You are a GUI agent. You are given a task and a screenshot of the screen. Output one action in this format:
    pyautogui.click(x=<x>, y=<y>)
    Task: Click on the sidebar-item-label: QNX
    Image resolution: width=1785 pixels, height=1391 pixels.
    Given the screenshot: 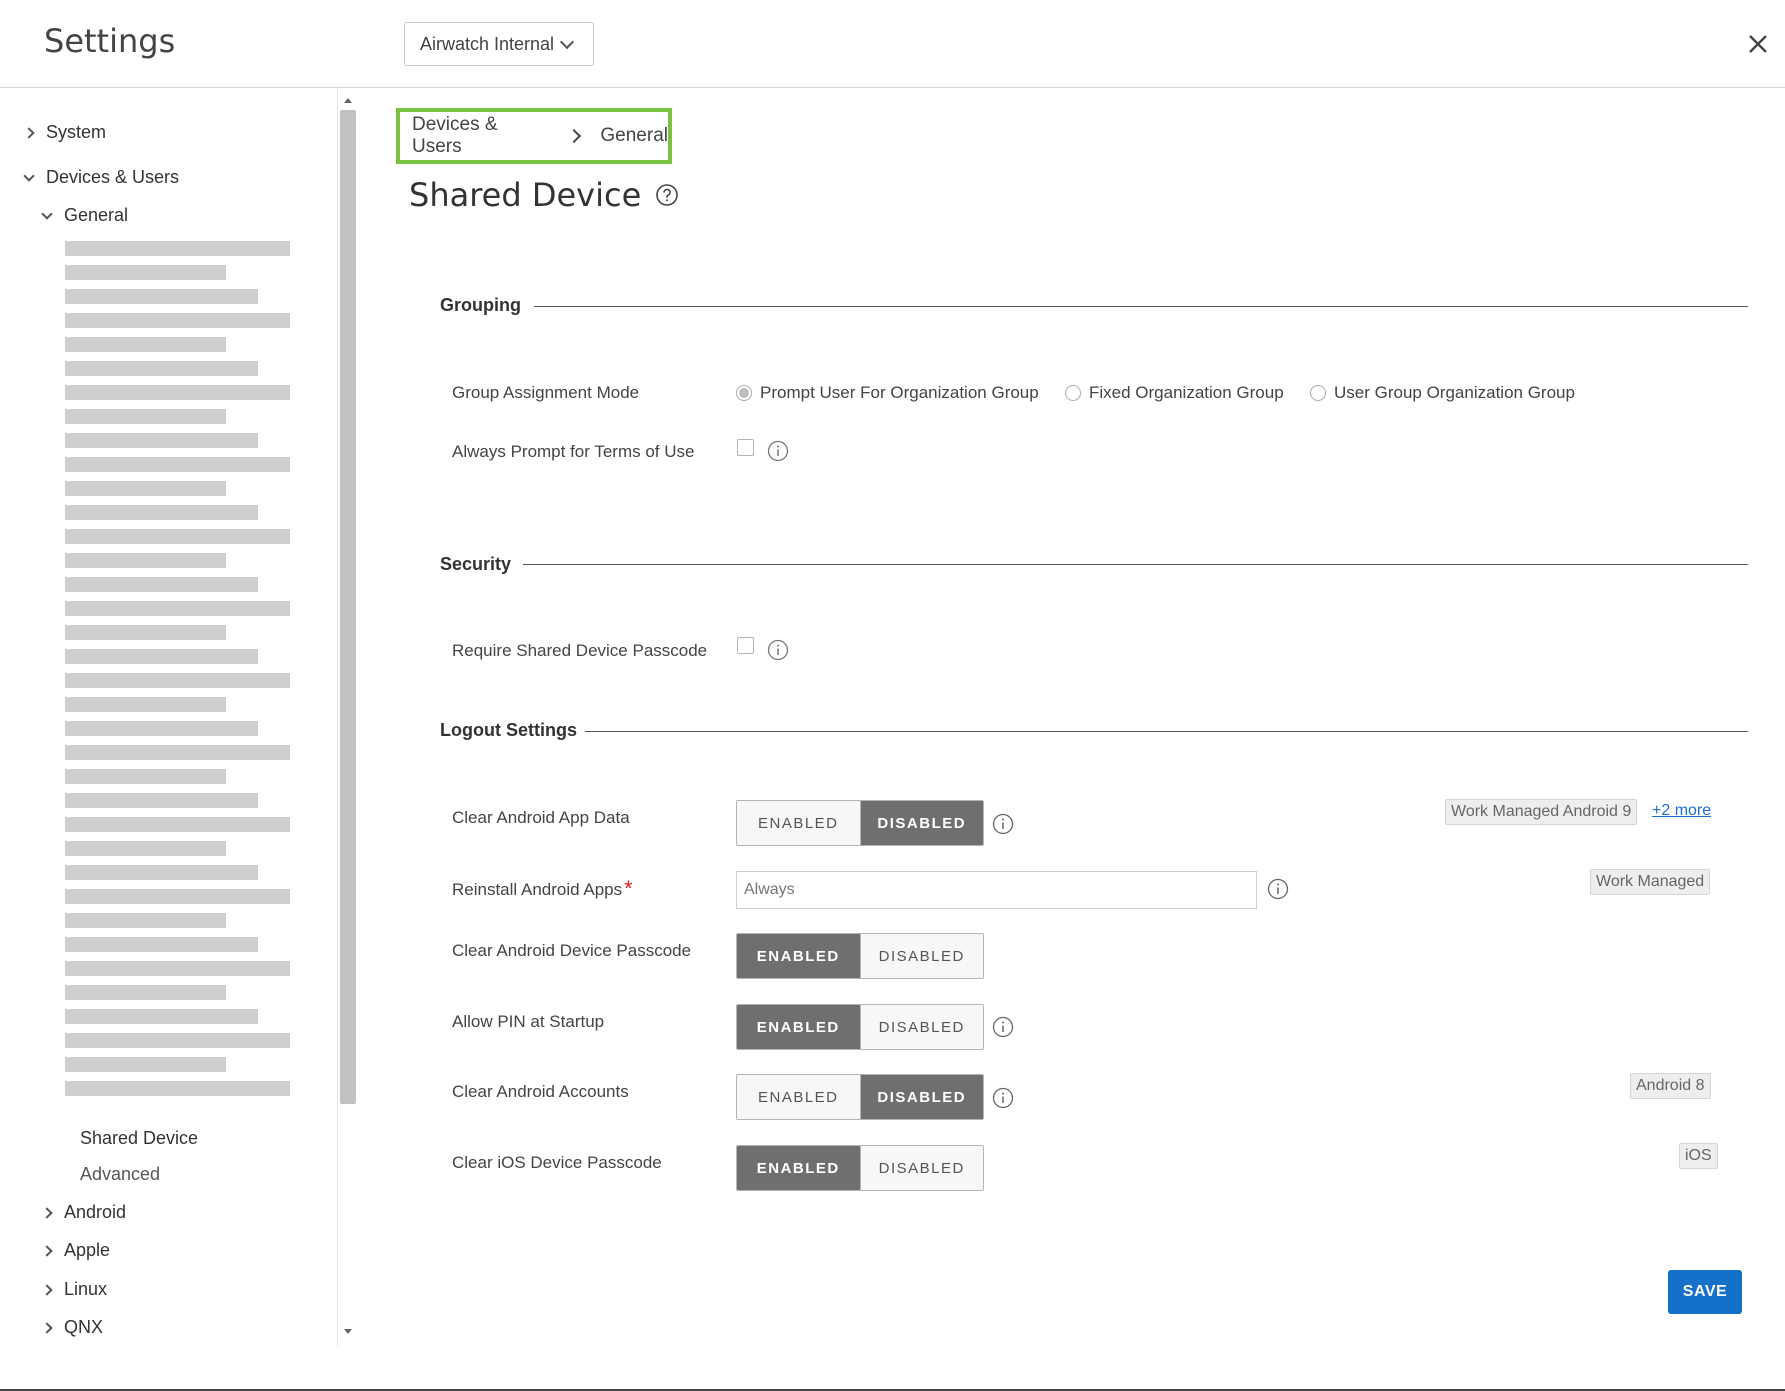 What is the action you would take?
    pyautogui.click(x=84, y=1327)
    